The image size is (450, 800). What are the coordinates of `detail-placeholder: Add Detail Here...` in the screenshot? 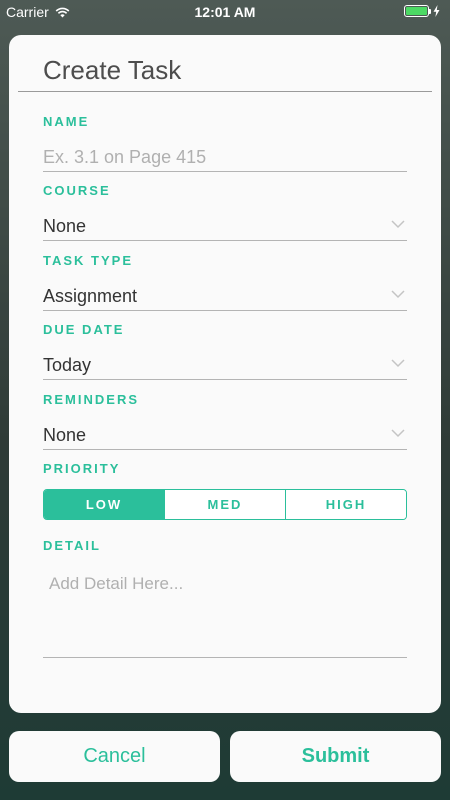 It's located at (116, 583).